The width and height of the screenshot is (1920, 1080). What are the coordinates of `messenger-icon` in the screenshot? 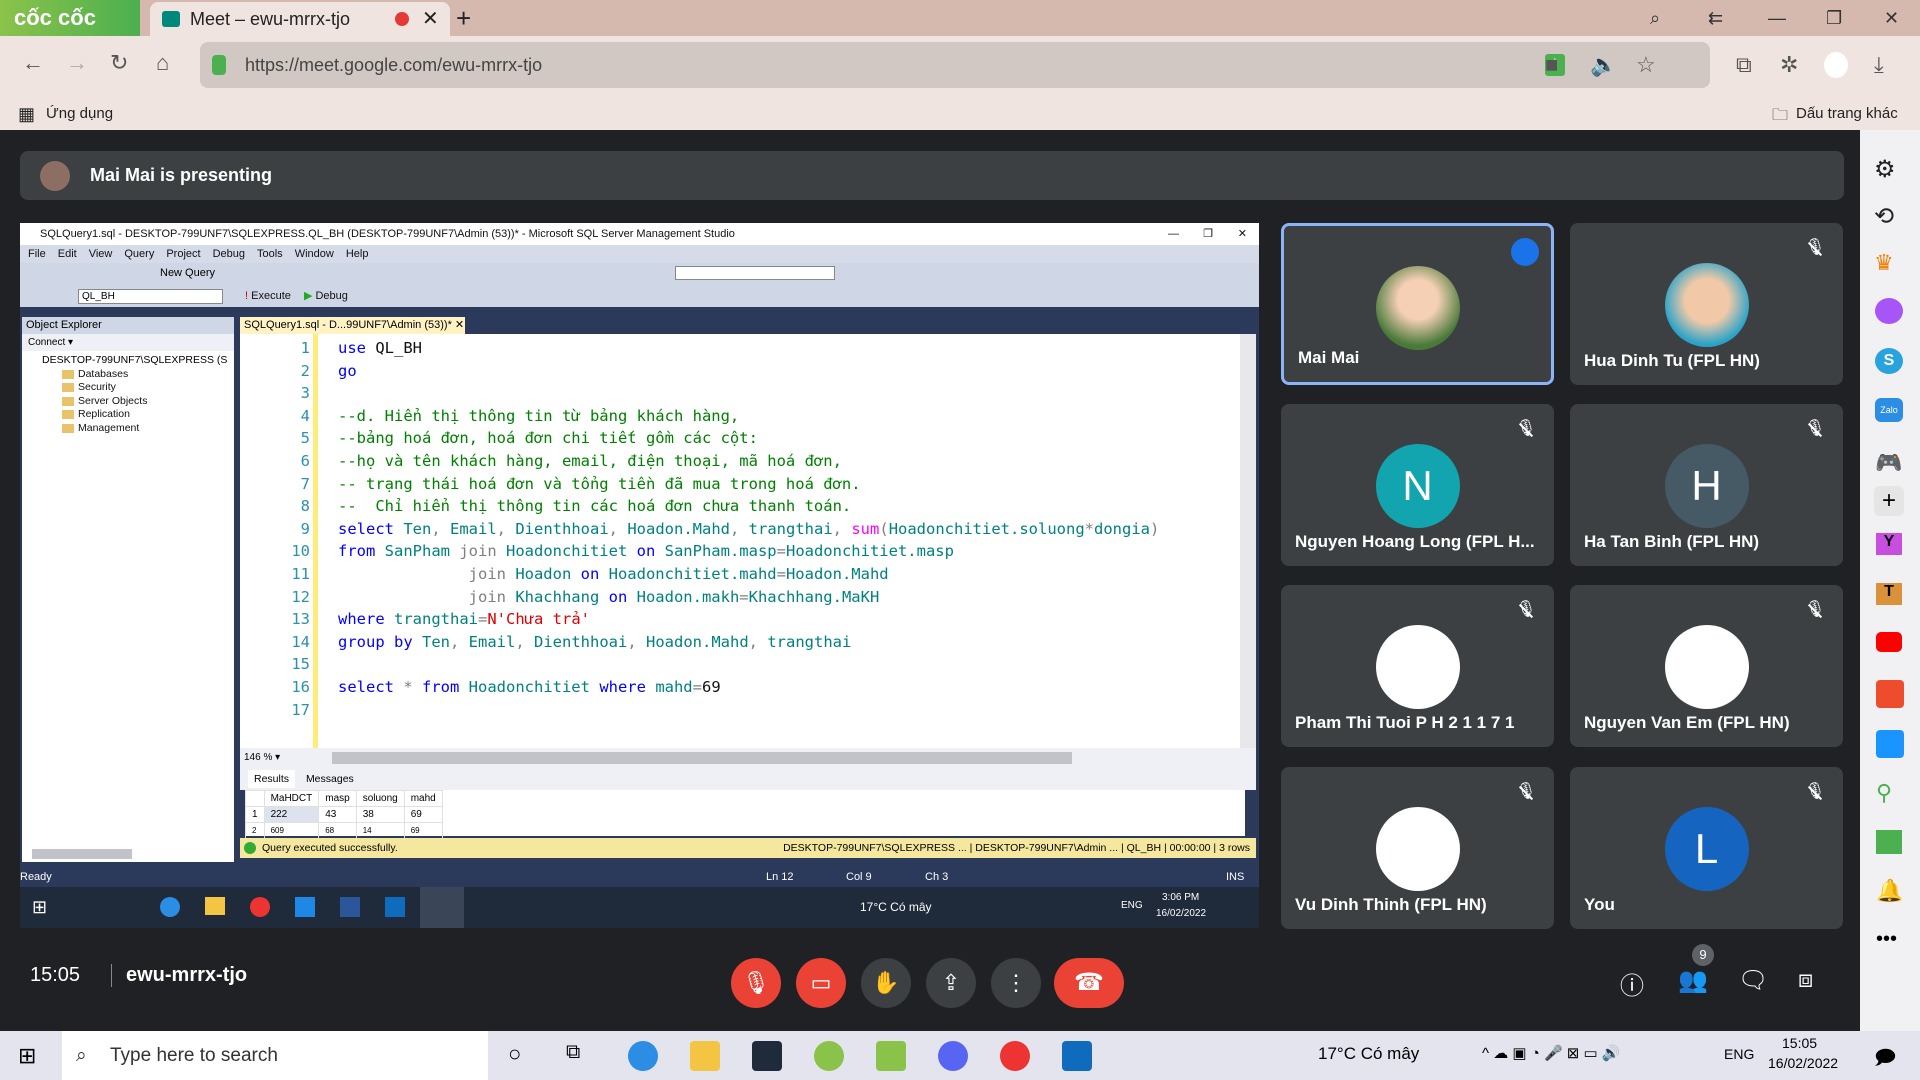 It's located at (1889, 311).